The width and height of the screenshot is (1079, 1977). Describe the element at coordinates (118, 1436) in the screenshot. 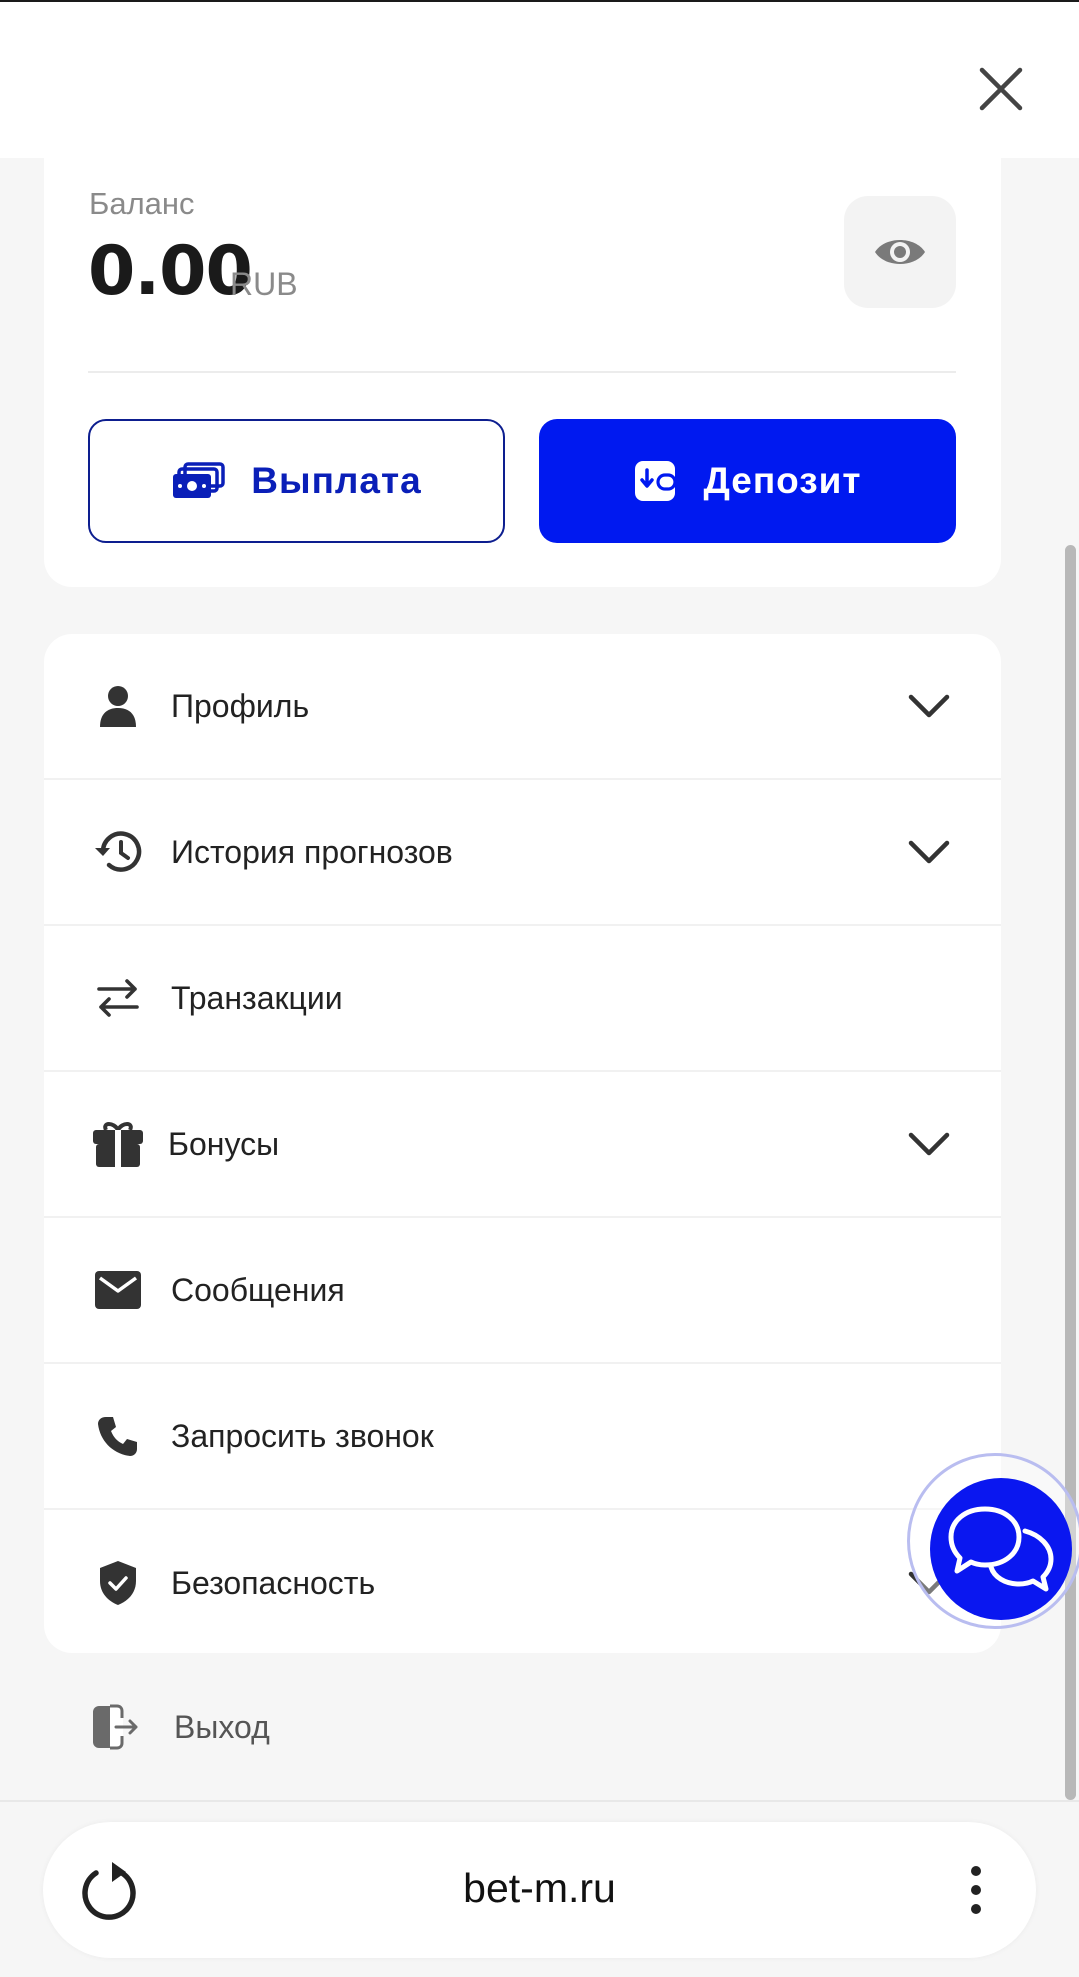

I see `phone-icon` at that location.